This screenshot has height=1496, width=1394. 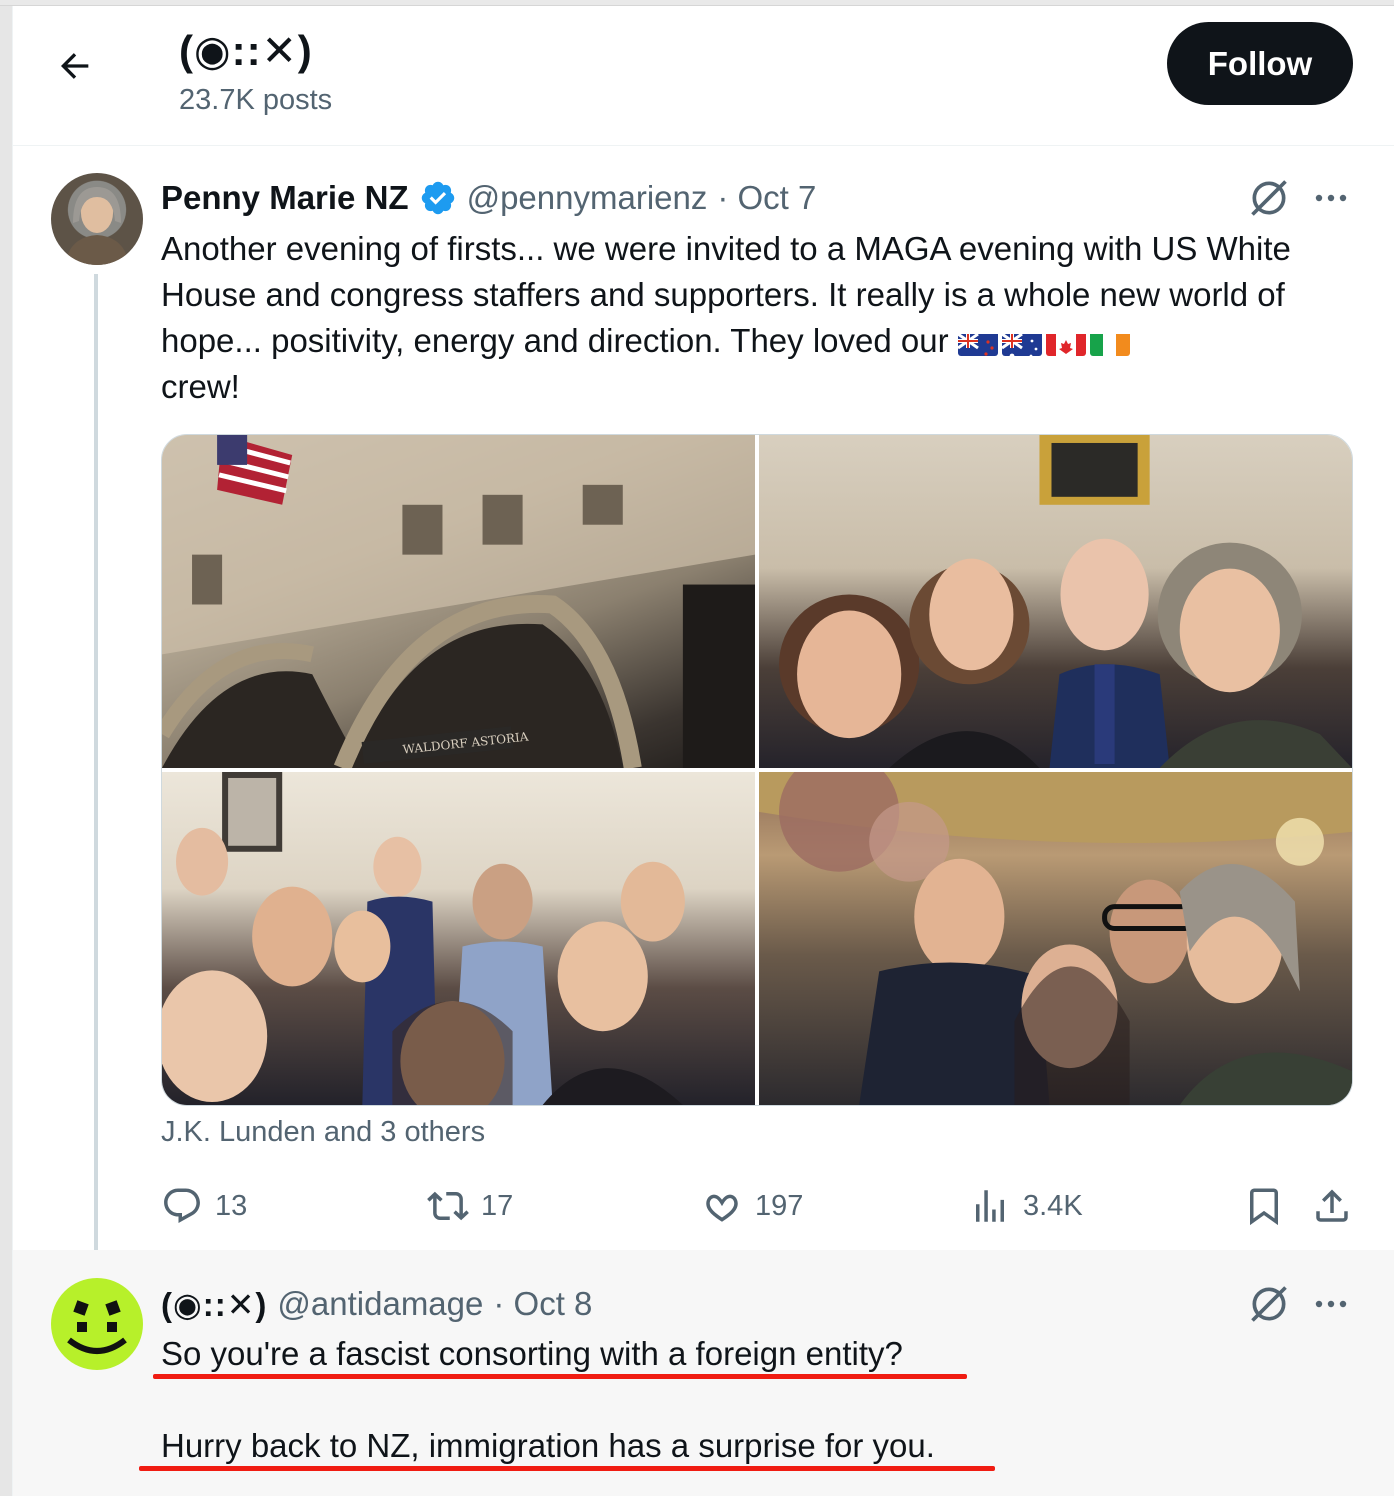 I want to click on views-button: 3.4K, so click(x=1026, y=1206).